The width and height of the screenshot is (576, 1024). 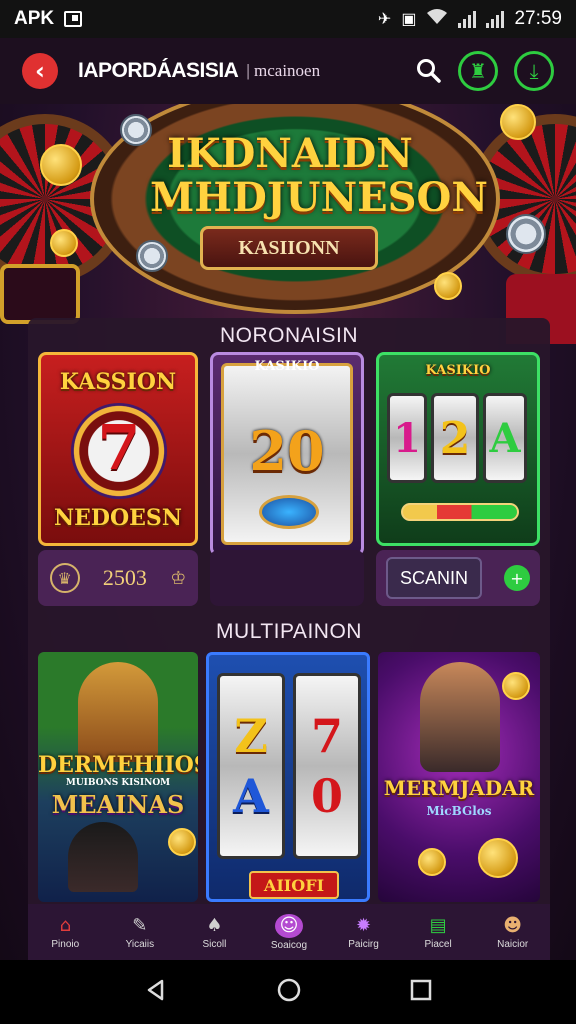 I want to click on reel-label-plate: AIIOFI, so click(x=294, y=885).